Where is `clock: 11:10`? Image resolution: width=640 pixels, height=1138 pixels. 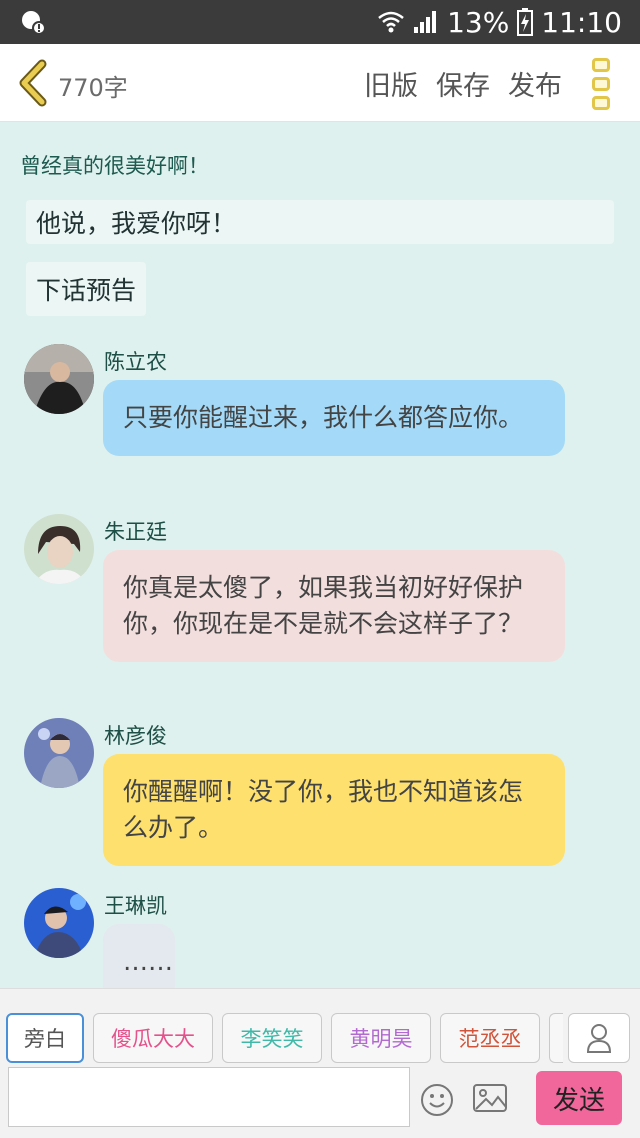 clock: 11:10 is located at coordinates (581, 22).